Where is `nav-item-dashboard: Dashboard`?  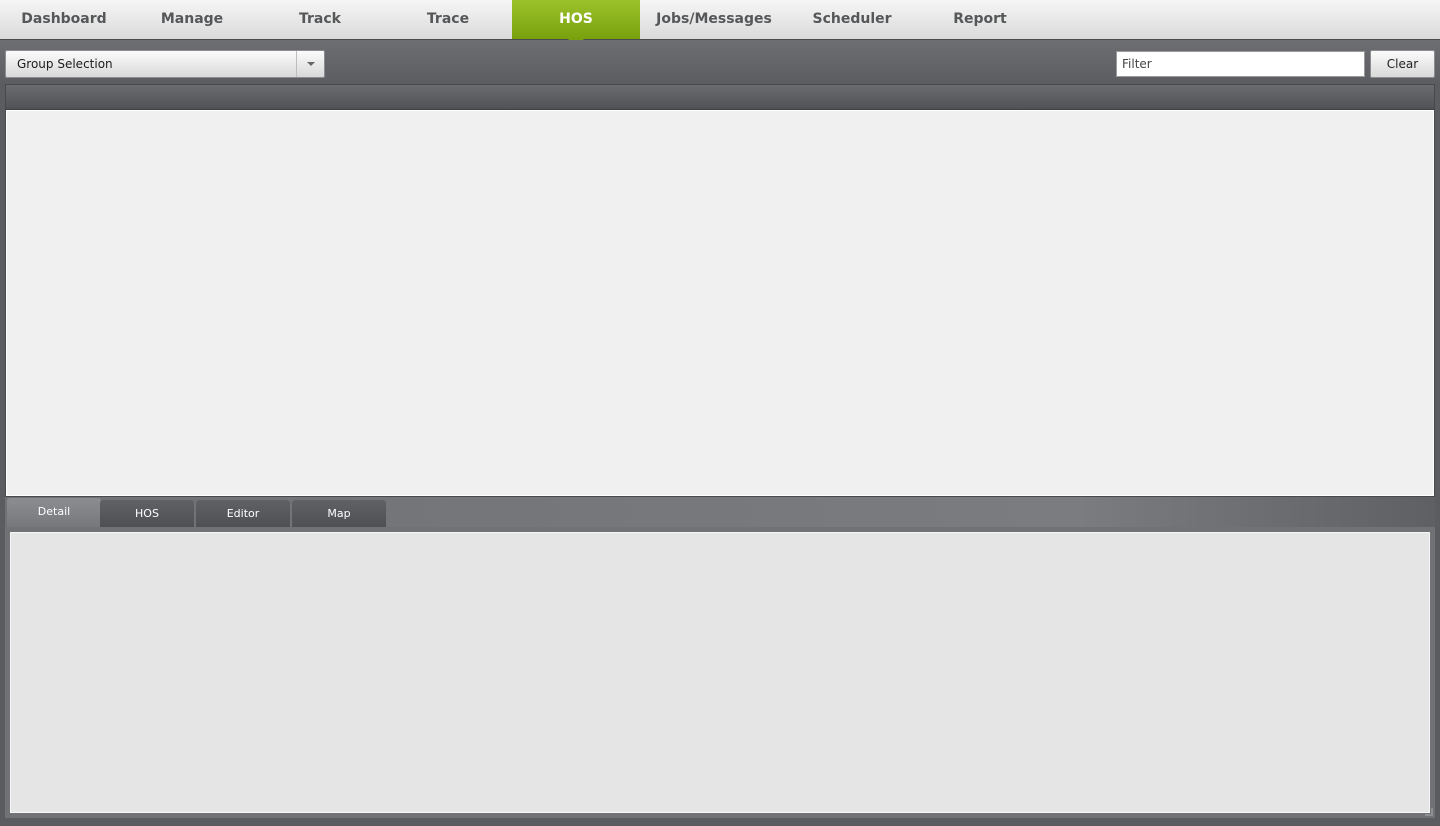
nav-item-dashboard: Dashboard is located at coordinates (64, 19).